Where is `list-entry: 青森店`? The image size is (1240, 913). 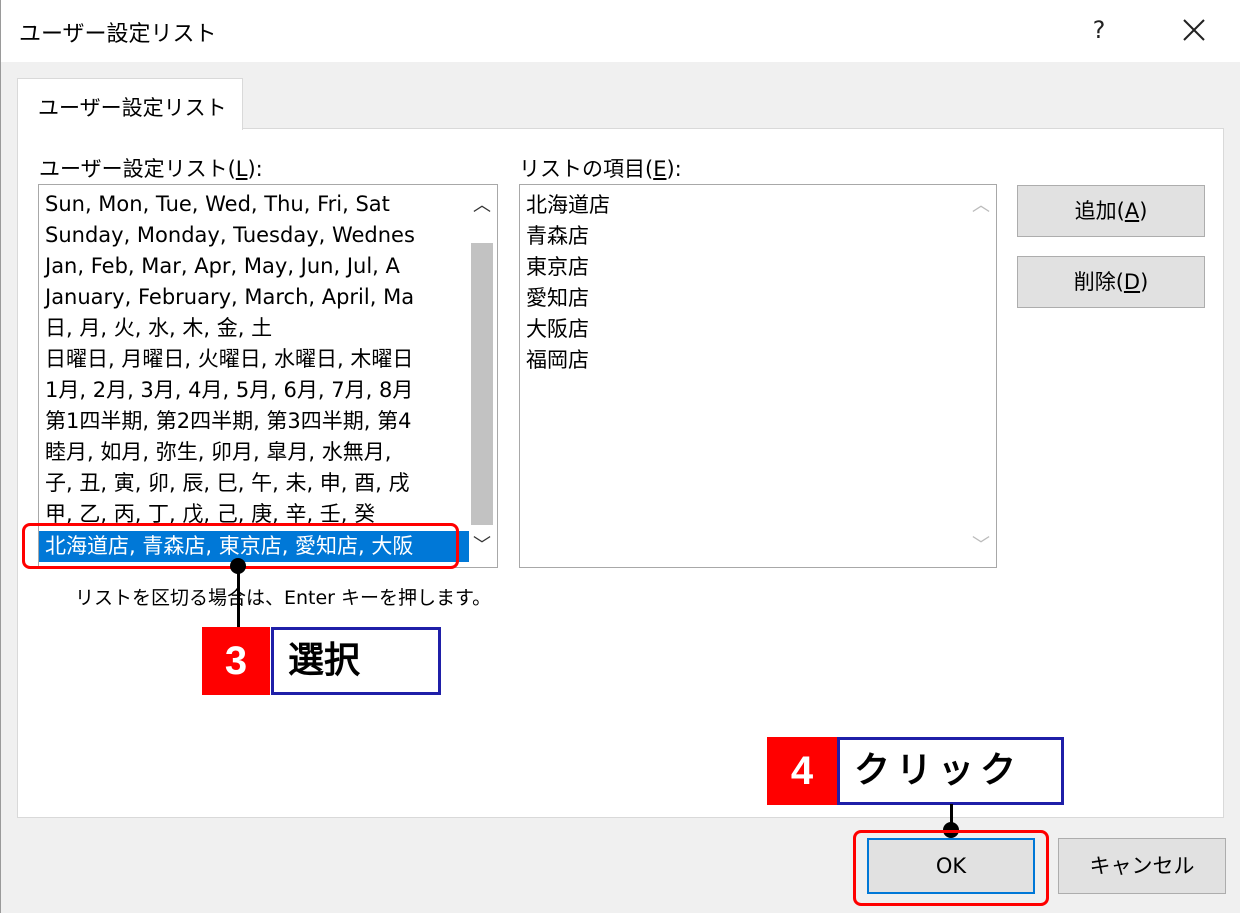 list-entry: 青森店 is located at coordinates (557, 236).